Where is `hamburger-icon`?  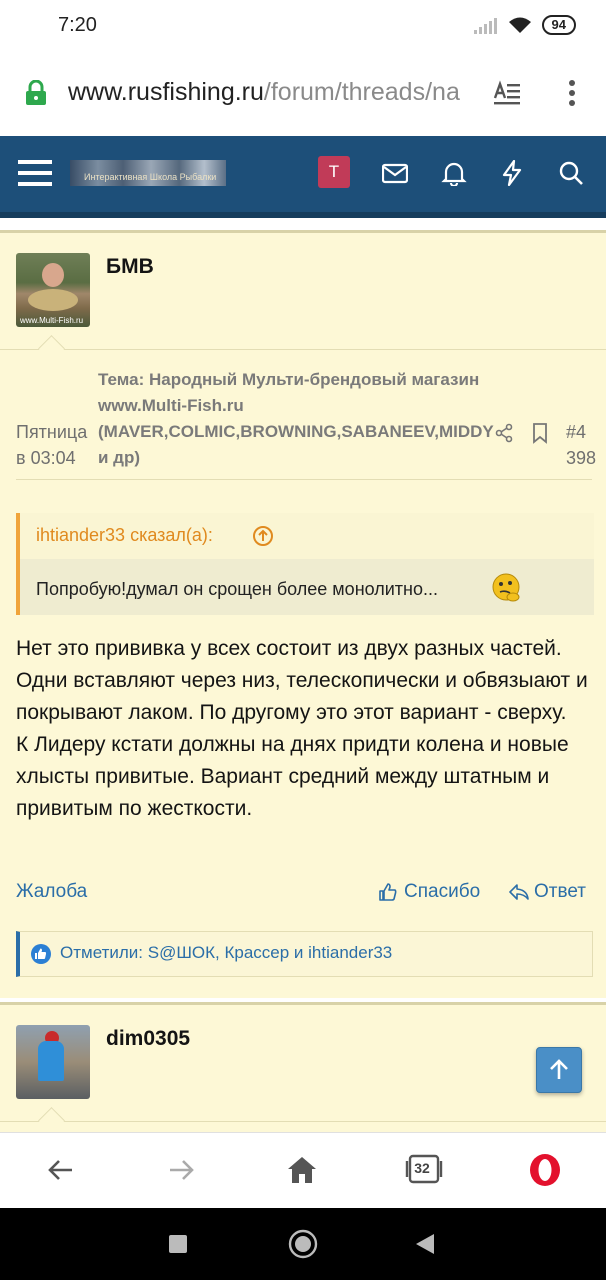
hamburger-icon is located at coordinates (35, 173).